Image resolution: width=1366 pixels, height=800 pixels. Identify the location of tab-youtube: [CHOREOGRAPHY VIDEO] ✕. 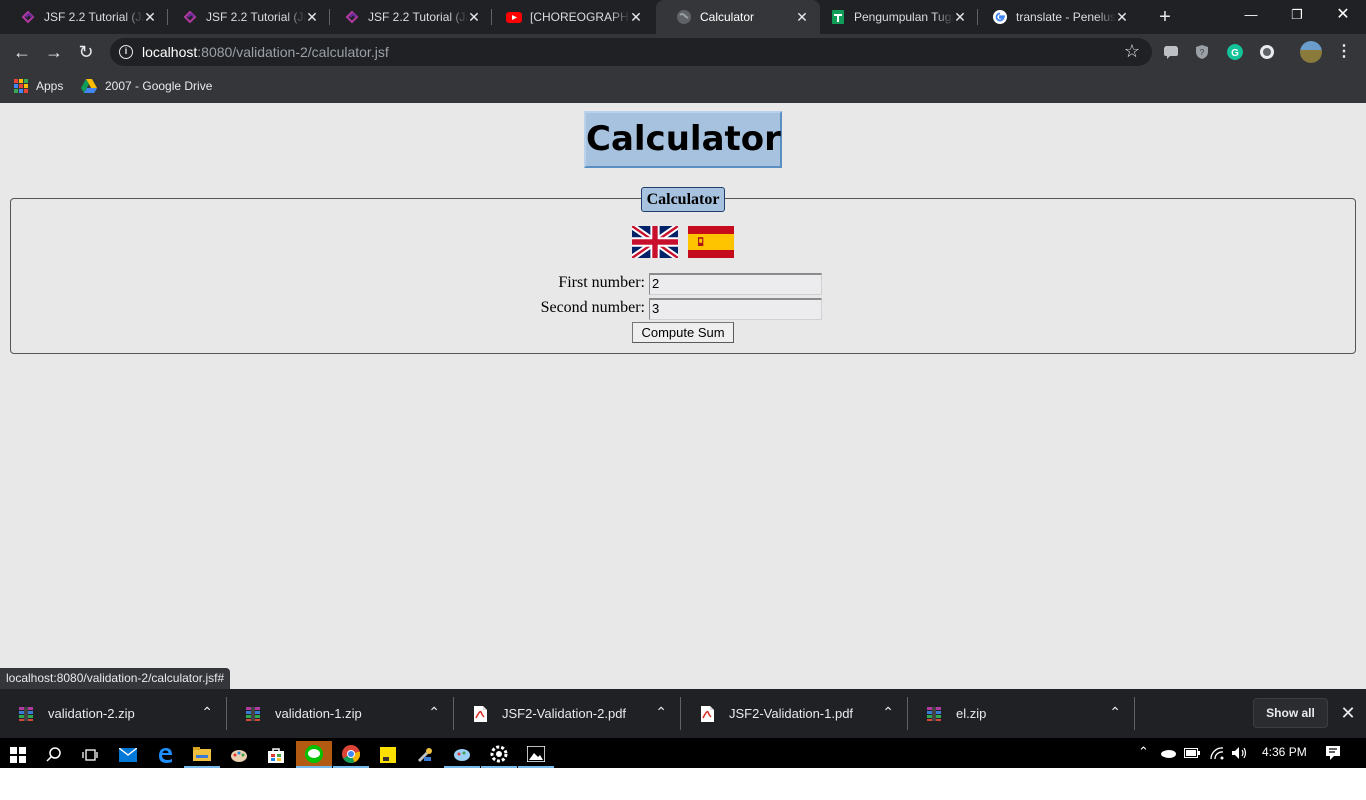
(570, 17).